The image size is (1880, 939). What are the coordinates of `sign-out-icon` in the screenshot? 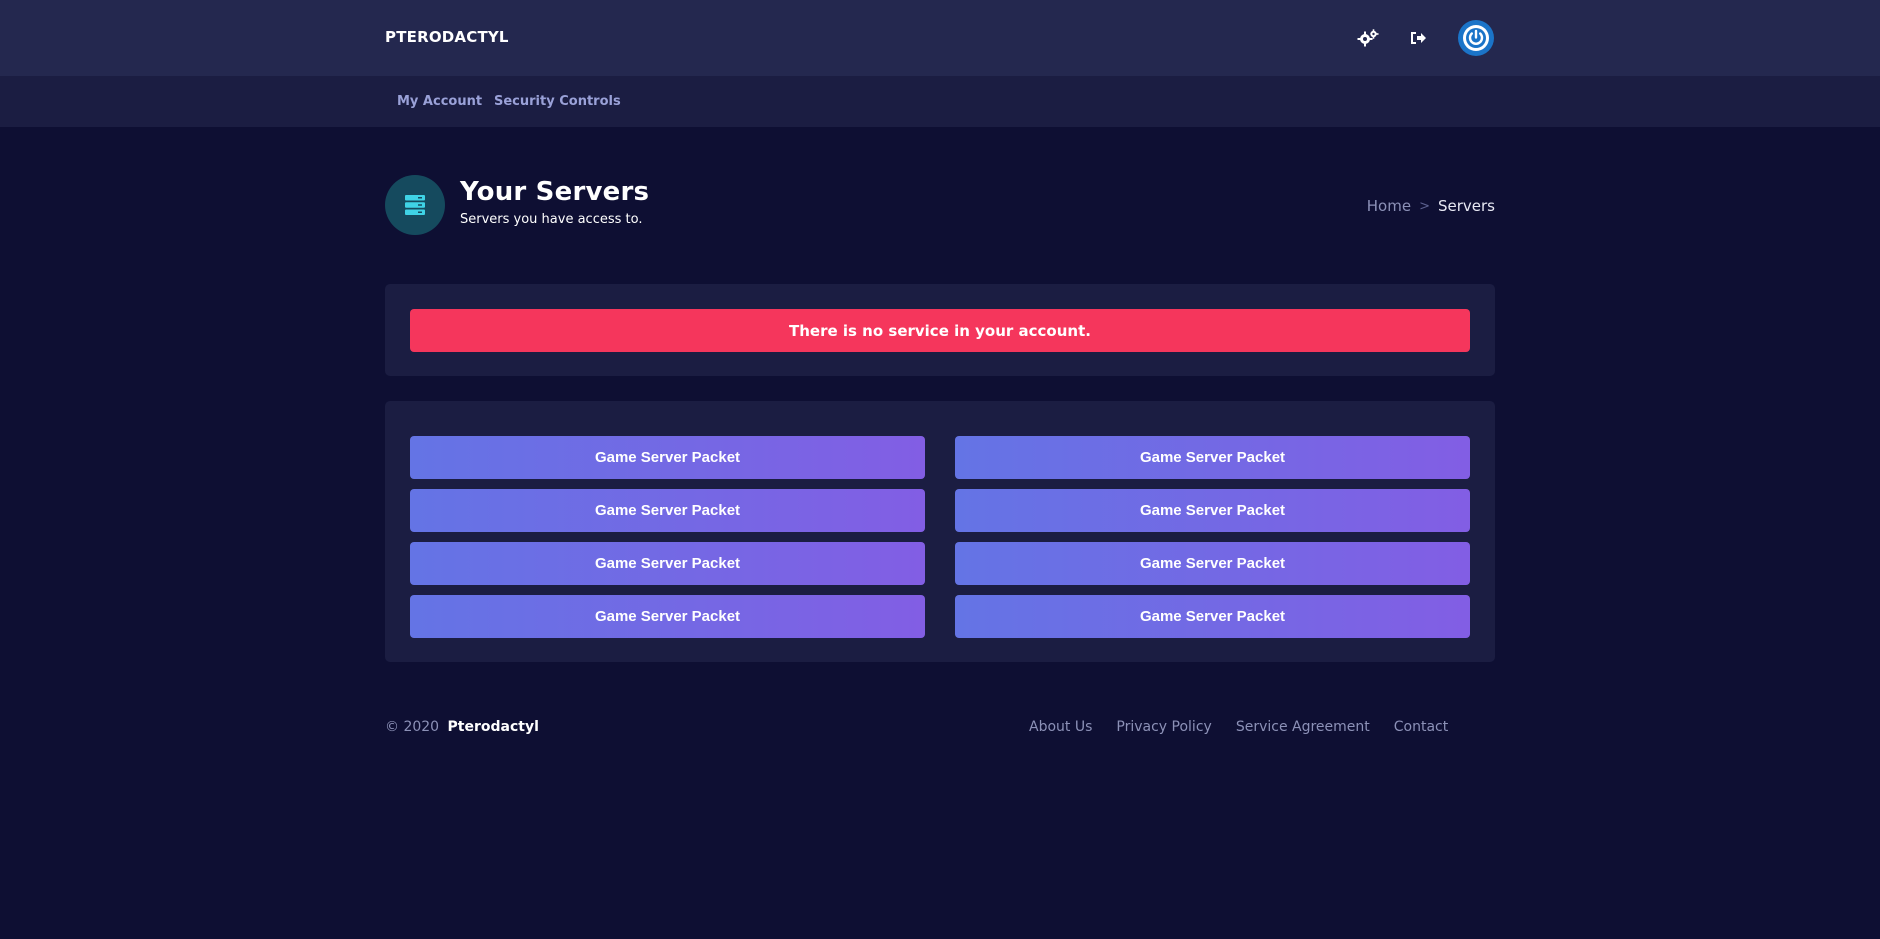 It's located at (1418, 38).